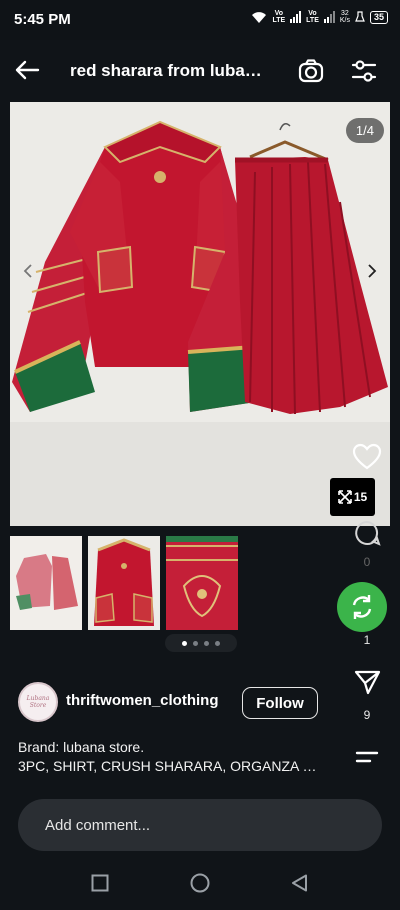 This screenshot has width=400, height=910. What do you see at coordinates (367, 715) in the screenshot?
I see `send-count: 9` at bounding box center [367, 715].